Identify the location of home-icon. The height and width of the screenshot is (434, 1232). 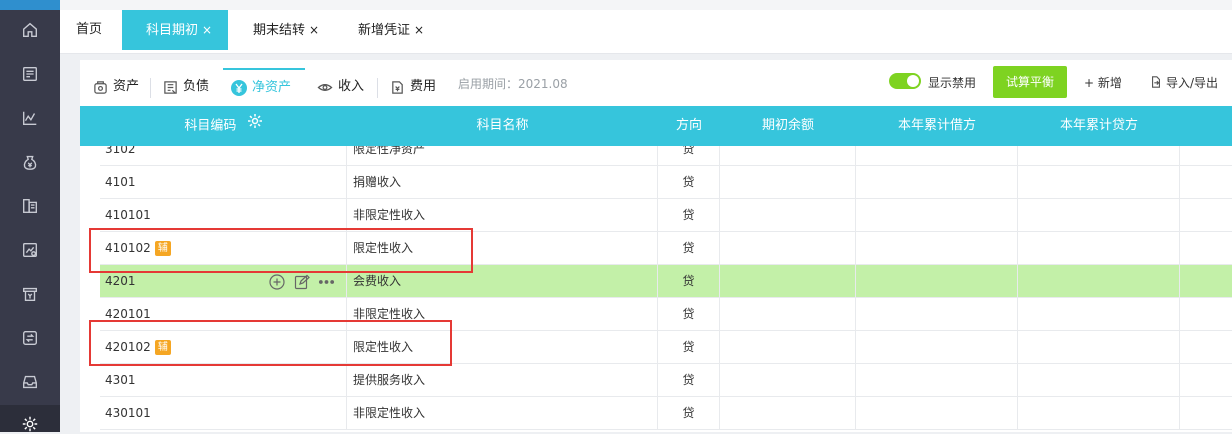
(30, 30).